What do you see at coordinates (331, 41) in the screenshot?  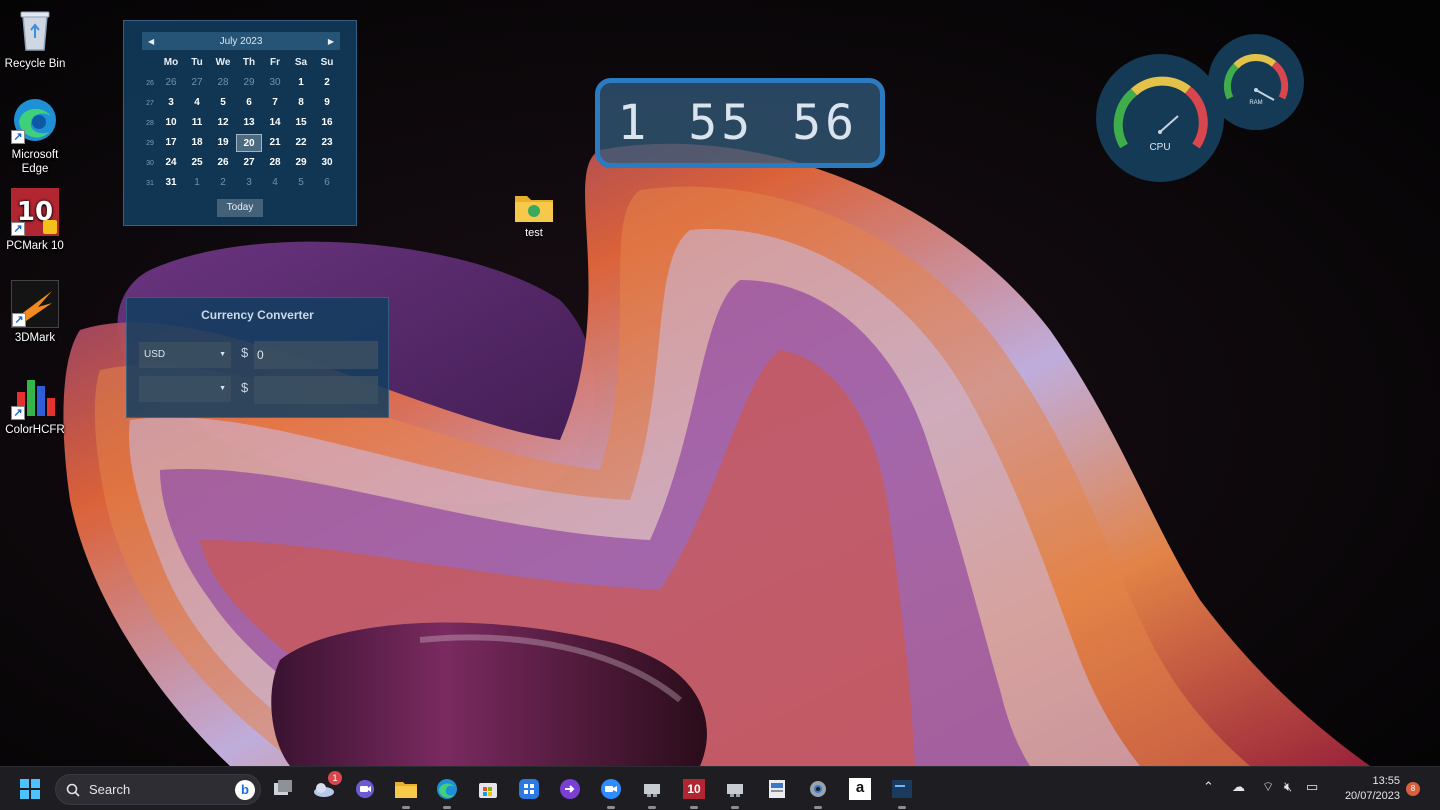 I see `next-month-icon: ▶` at bounding box center [331, 41].